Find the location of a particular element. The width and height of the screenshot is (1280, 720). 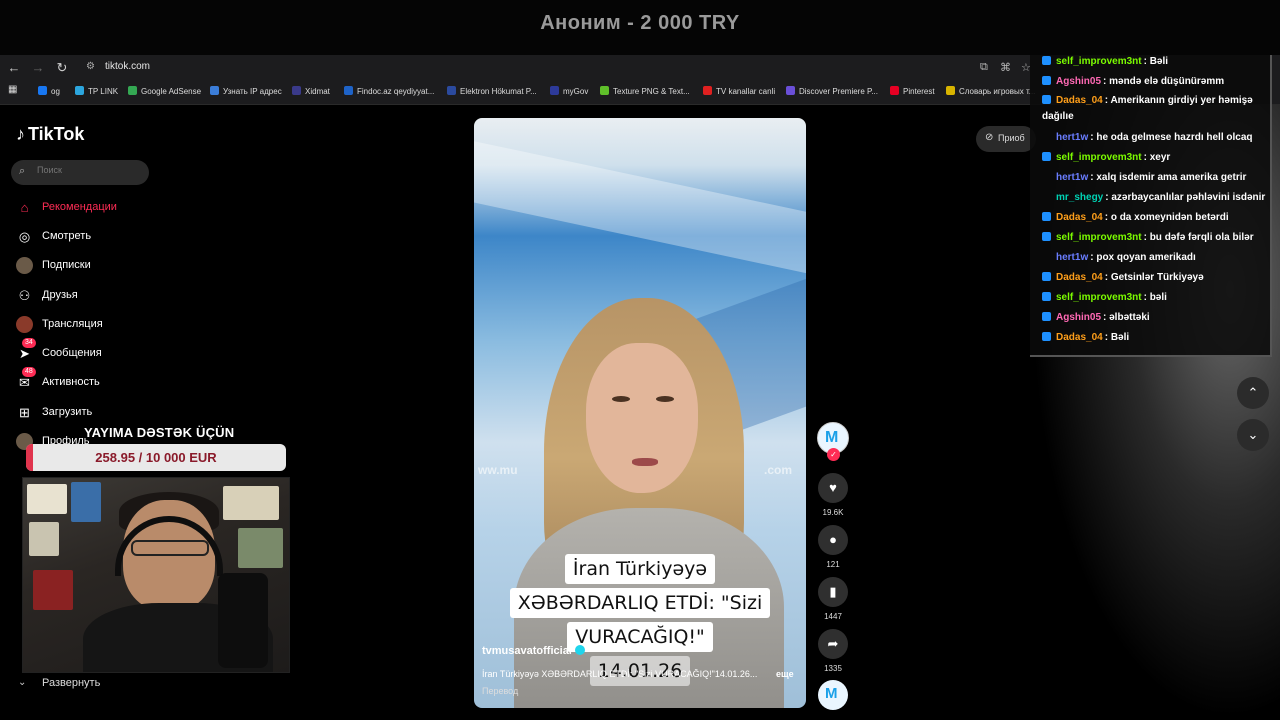

get-app-button: ⊘ Приоб is located at coordinates (1006, 139).